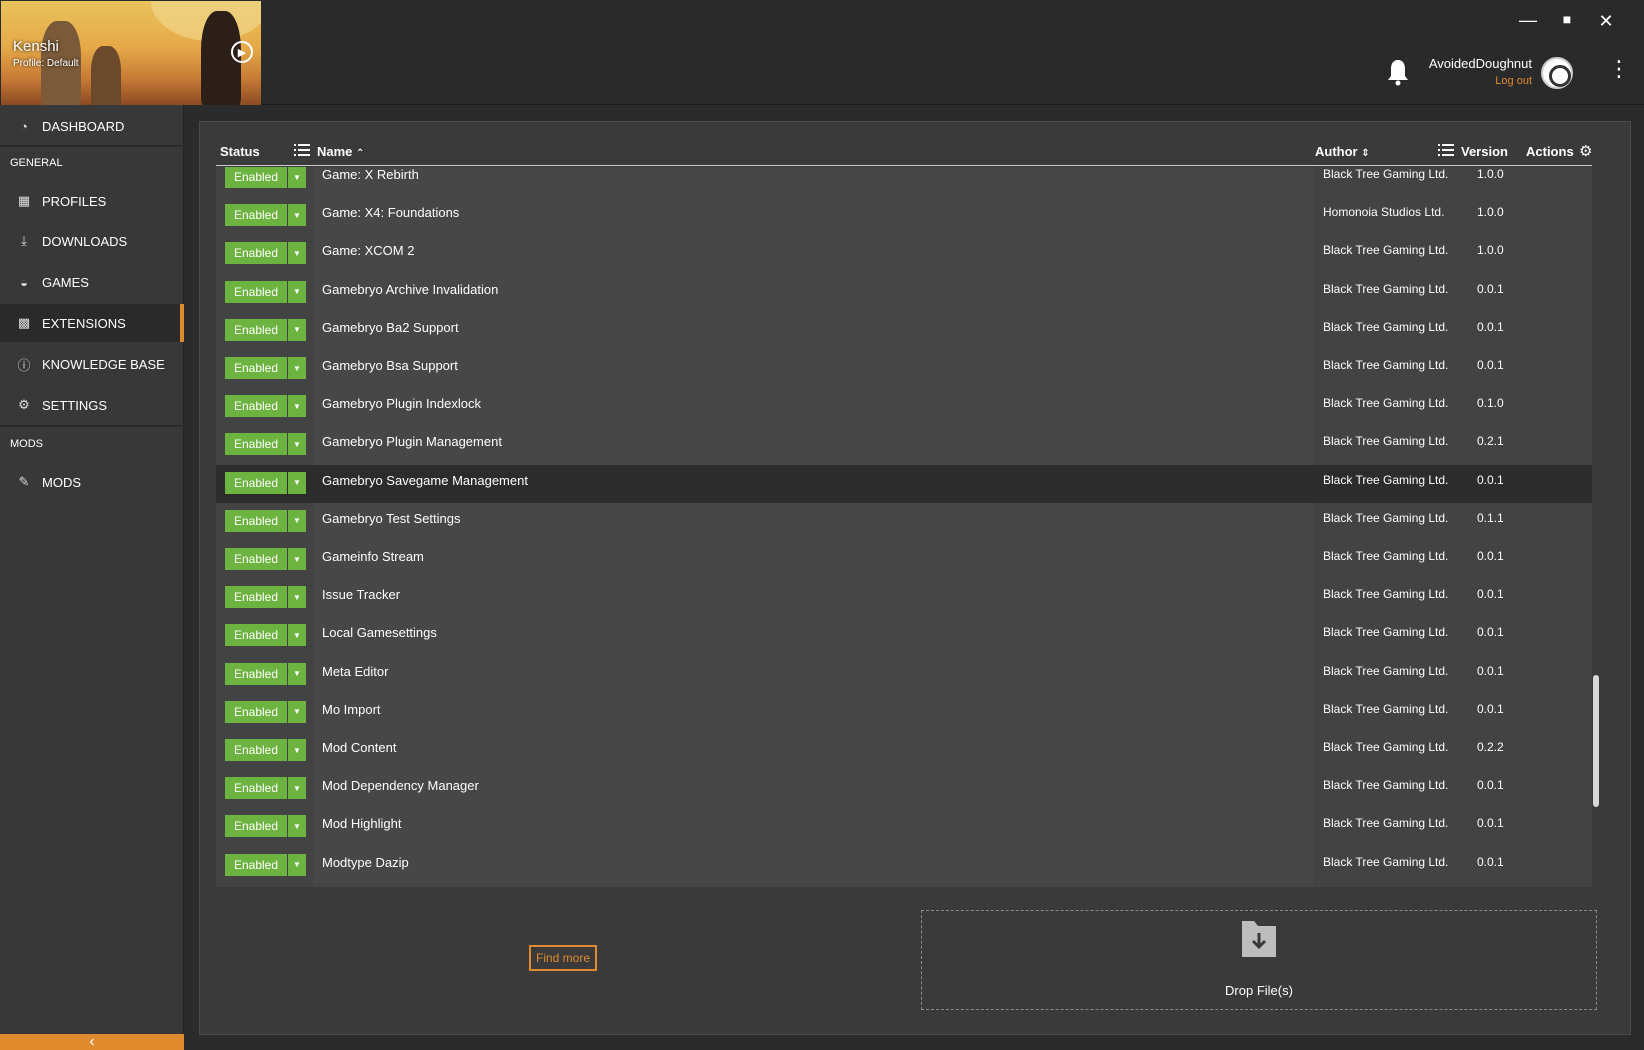 Image resolution: width=1644 pixels, height=1050 pixels. I want to click on sidebar-item-profiles: ▦ PROFILES, so click(92, 201).